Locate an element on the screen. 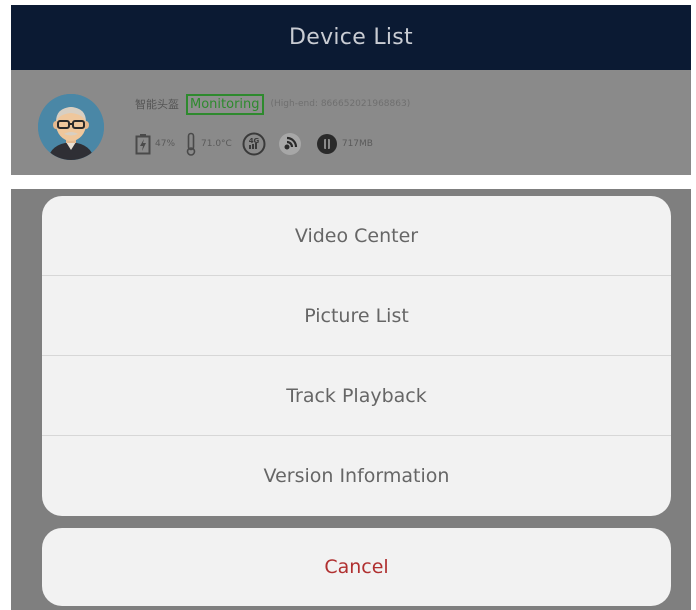 This screenshot has width=696, height=610. header-bar: Device List is located at coordinates (351, 37).